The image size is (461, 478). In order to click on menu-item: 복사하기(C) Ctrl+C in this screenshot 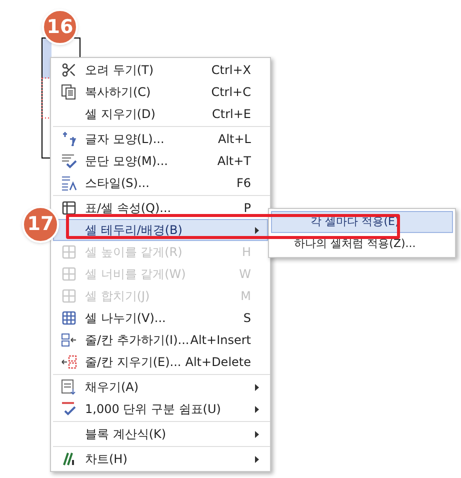, I will do `click(160, 92)`.